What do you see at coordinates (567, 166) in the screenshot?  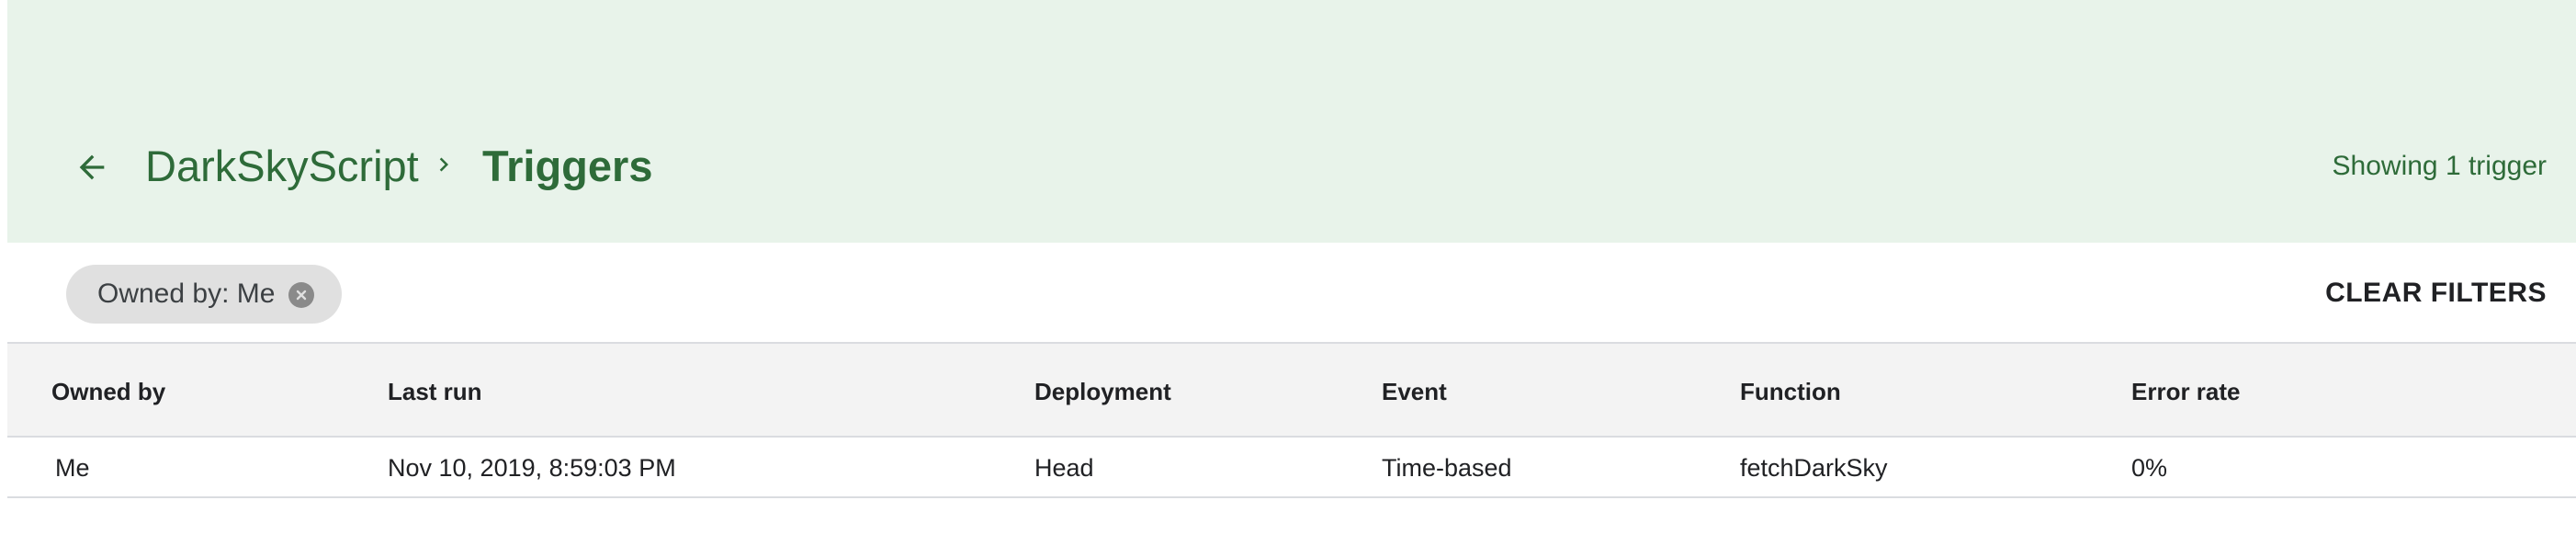 I see `page-title: Triggers` at bounding box center [567, 166].